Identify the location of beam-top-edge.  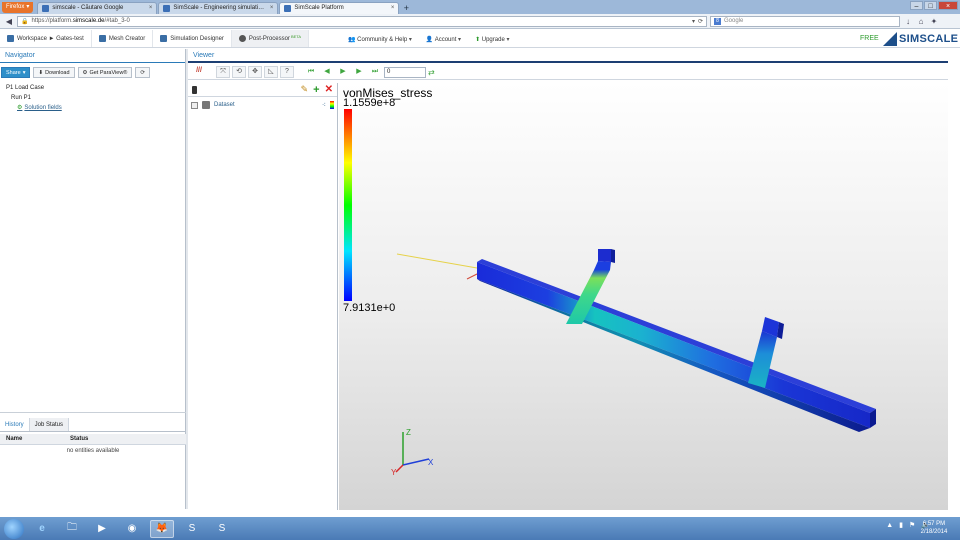
(676, 336).